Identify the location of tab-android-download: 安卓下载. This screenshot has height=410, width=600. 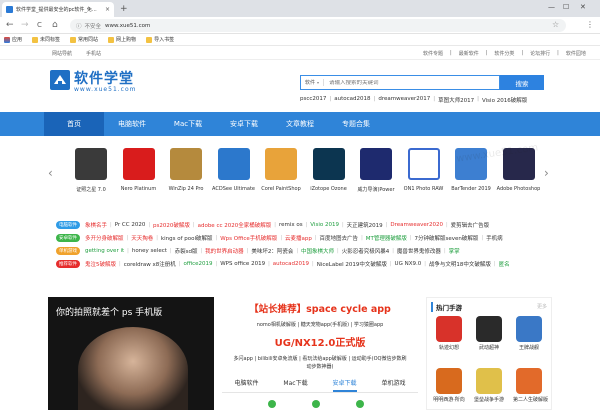
(344, 385).